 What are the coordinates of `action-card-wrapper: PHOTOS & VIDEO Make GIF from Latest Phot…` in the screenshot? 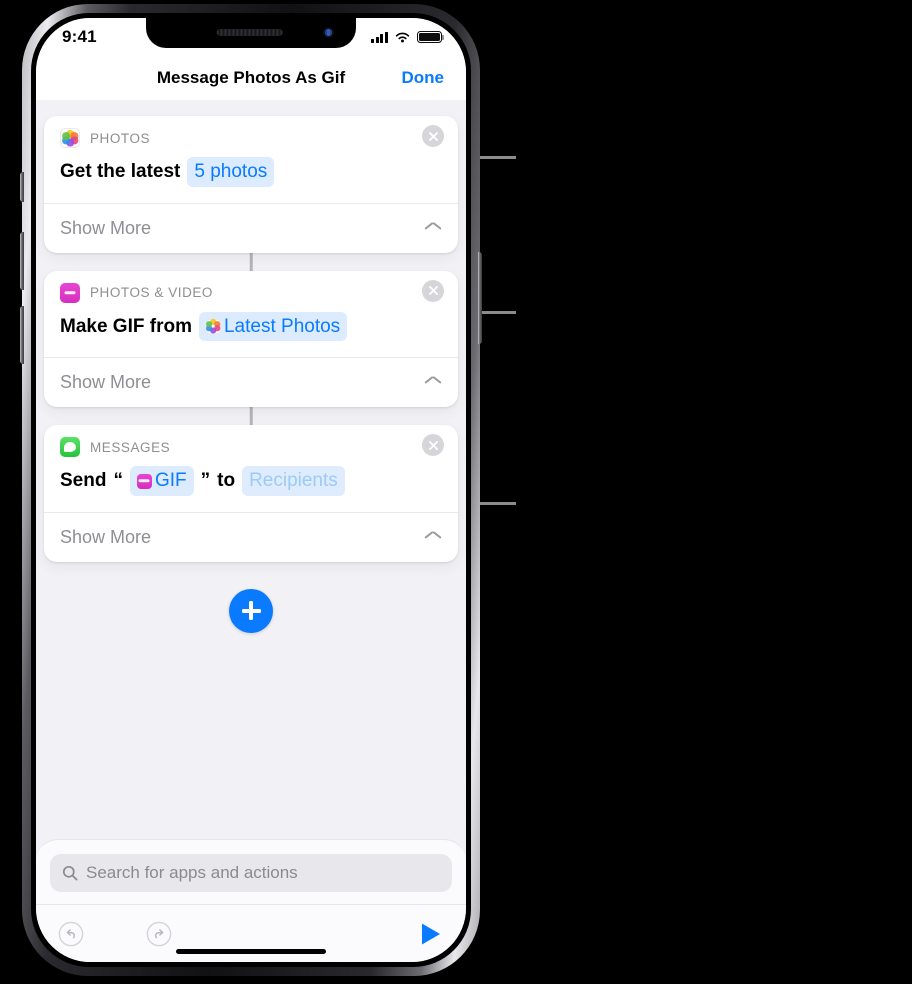 It's located at (251, 330).